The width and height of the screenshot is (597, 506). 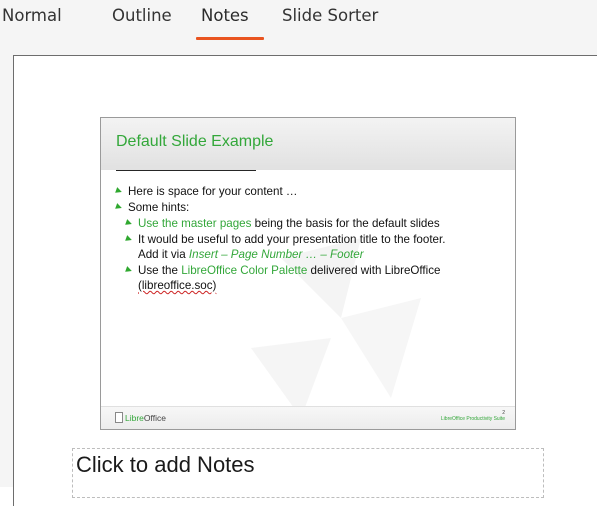 What do you see at coordinates (345, 223) in the screenshot?
I see `bullet-text: being the basis for the default slides` at bounding box center [345, 223].